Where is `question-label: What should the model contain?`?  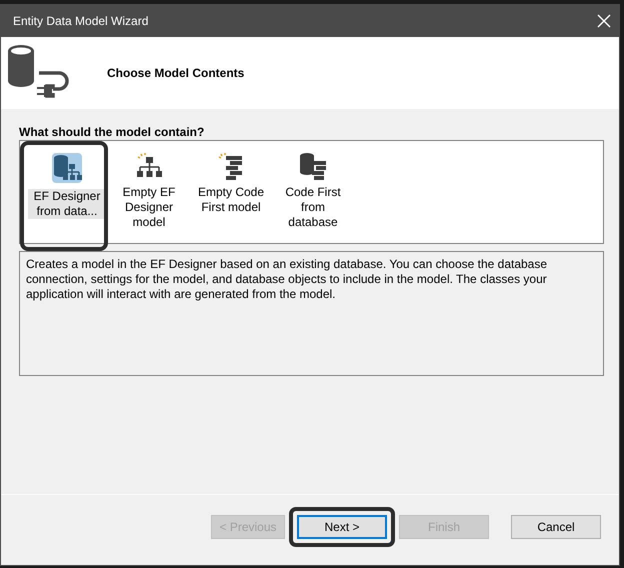 question-label: What should the model contain? is located at coordinates (112, 132).